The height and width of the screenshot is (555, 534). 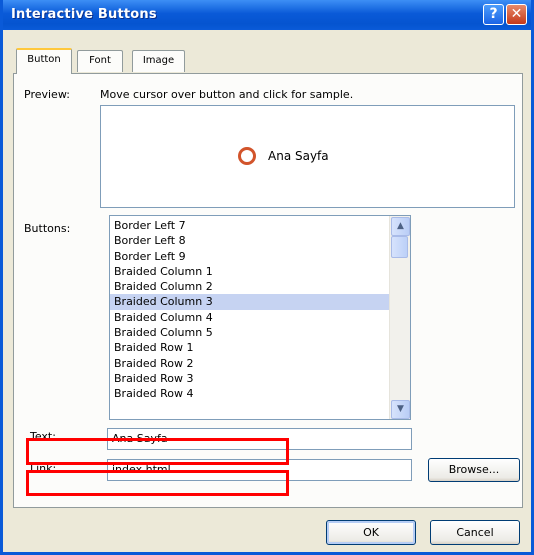 I want to click on help-button: ?, so click(x=493, y=14).